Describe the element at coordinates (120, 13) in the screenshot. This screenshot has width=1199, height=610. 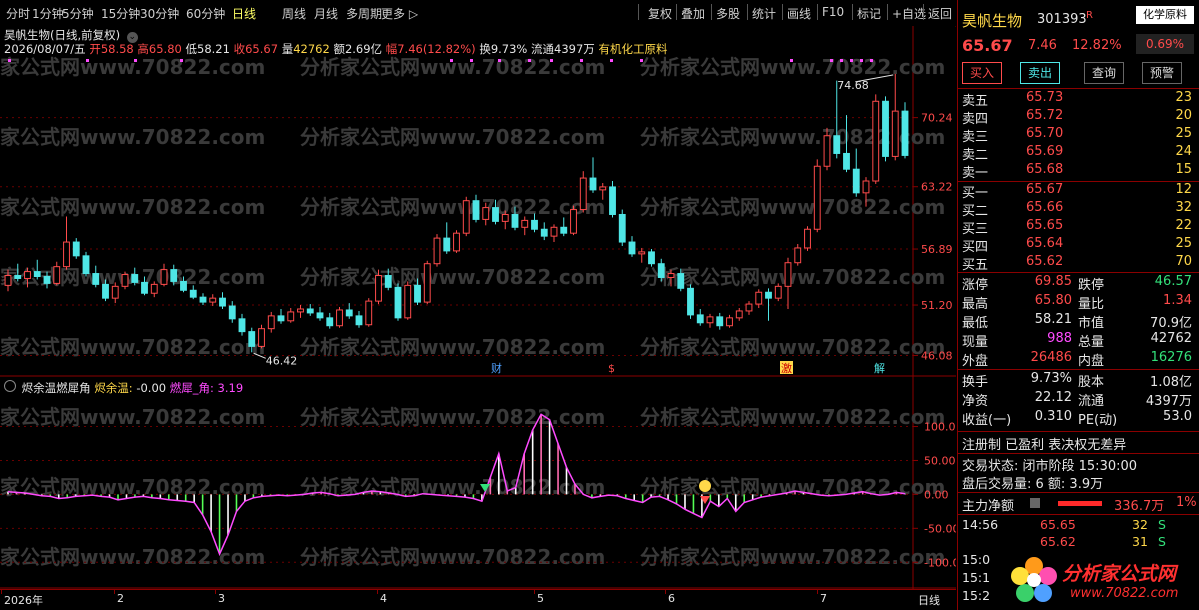
I see `toolbar-item-3: 15分钟` at that location.